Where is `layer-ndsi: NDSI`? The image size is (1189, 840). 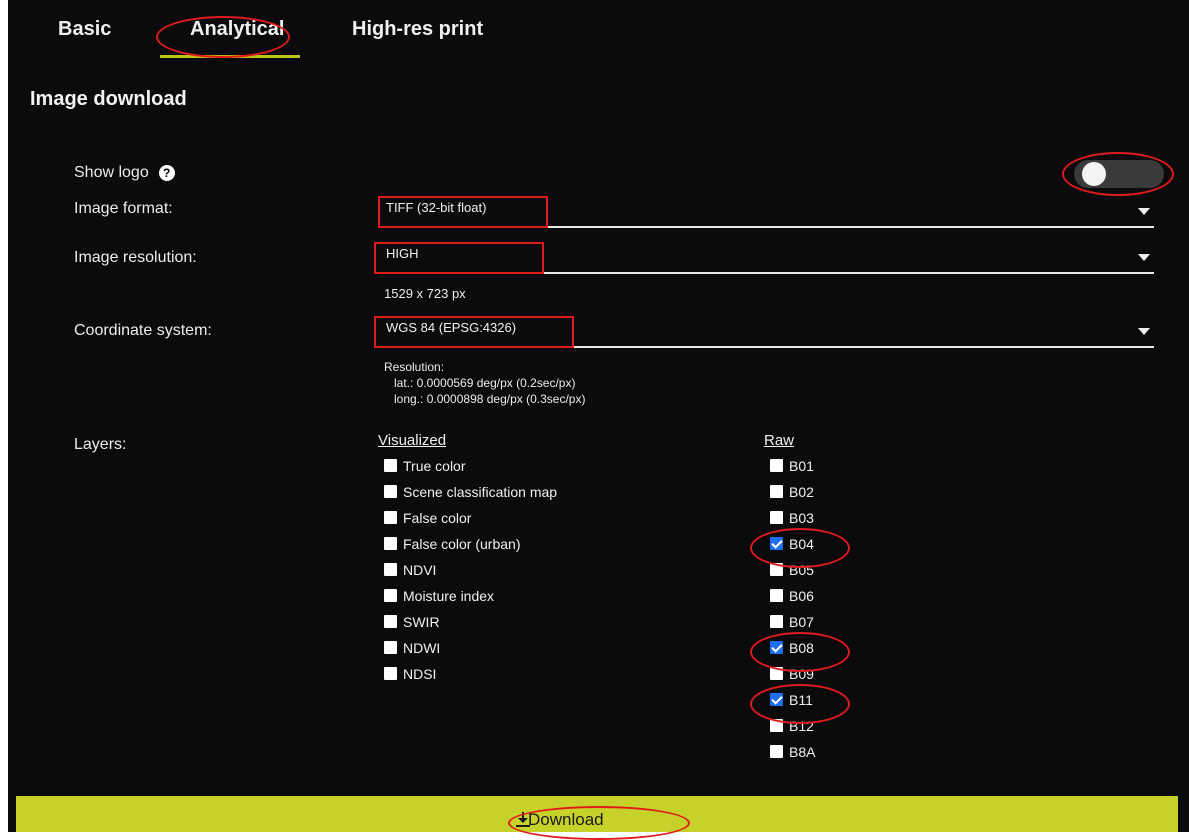
layer-ndsi: NDSI is located at coordinates (410, 676).